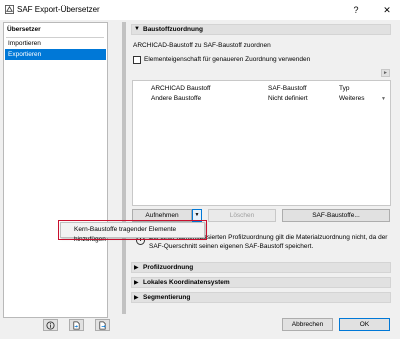 This screenshot has width=400, height=339. I want to click on section-segmentierung: ▶ Segmentierung, so click(261, 297).